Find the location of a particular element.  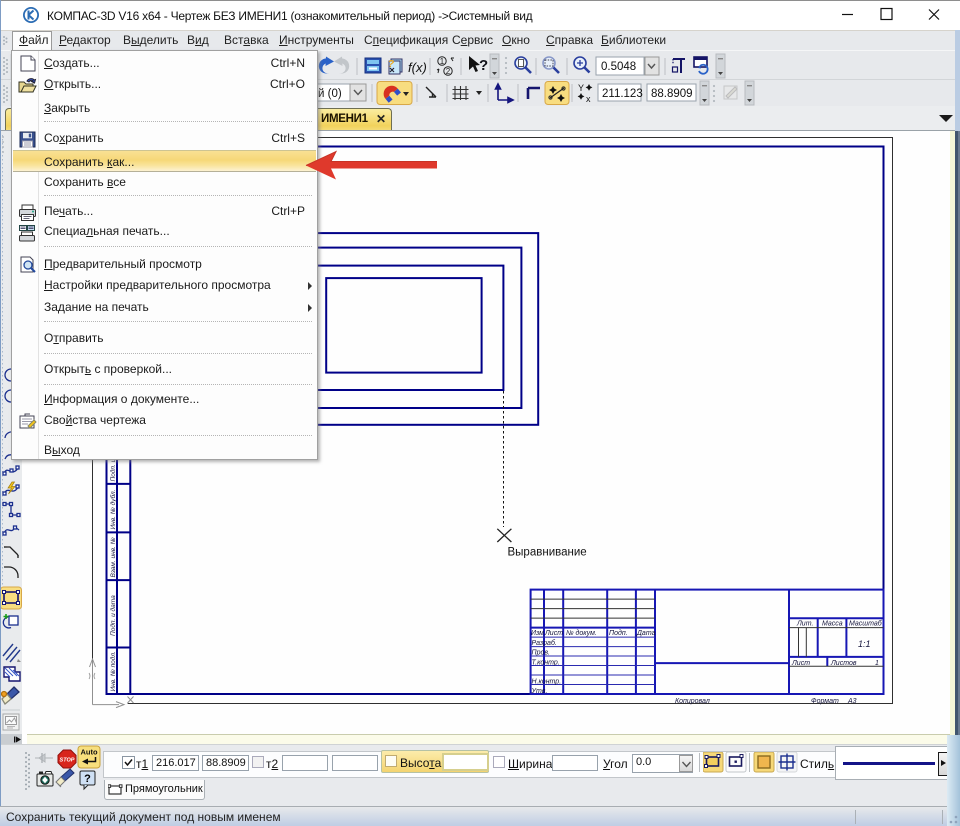

svg-text: Копировал is located at coordinates (692, 701).